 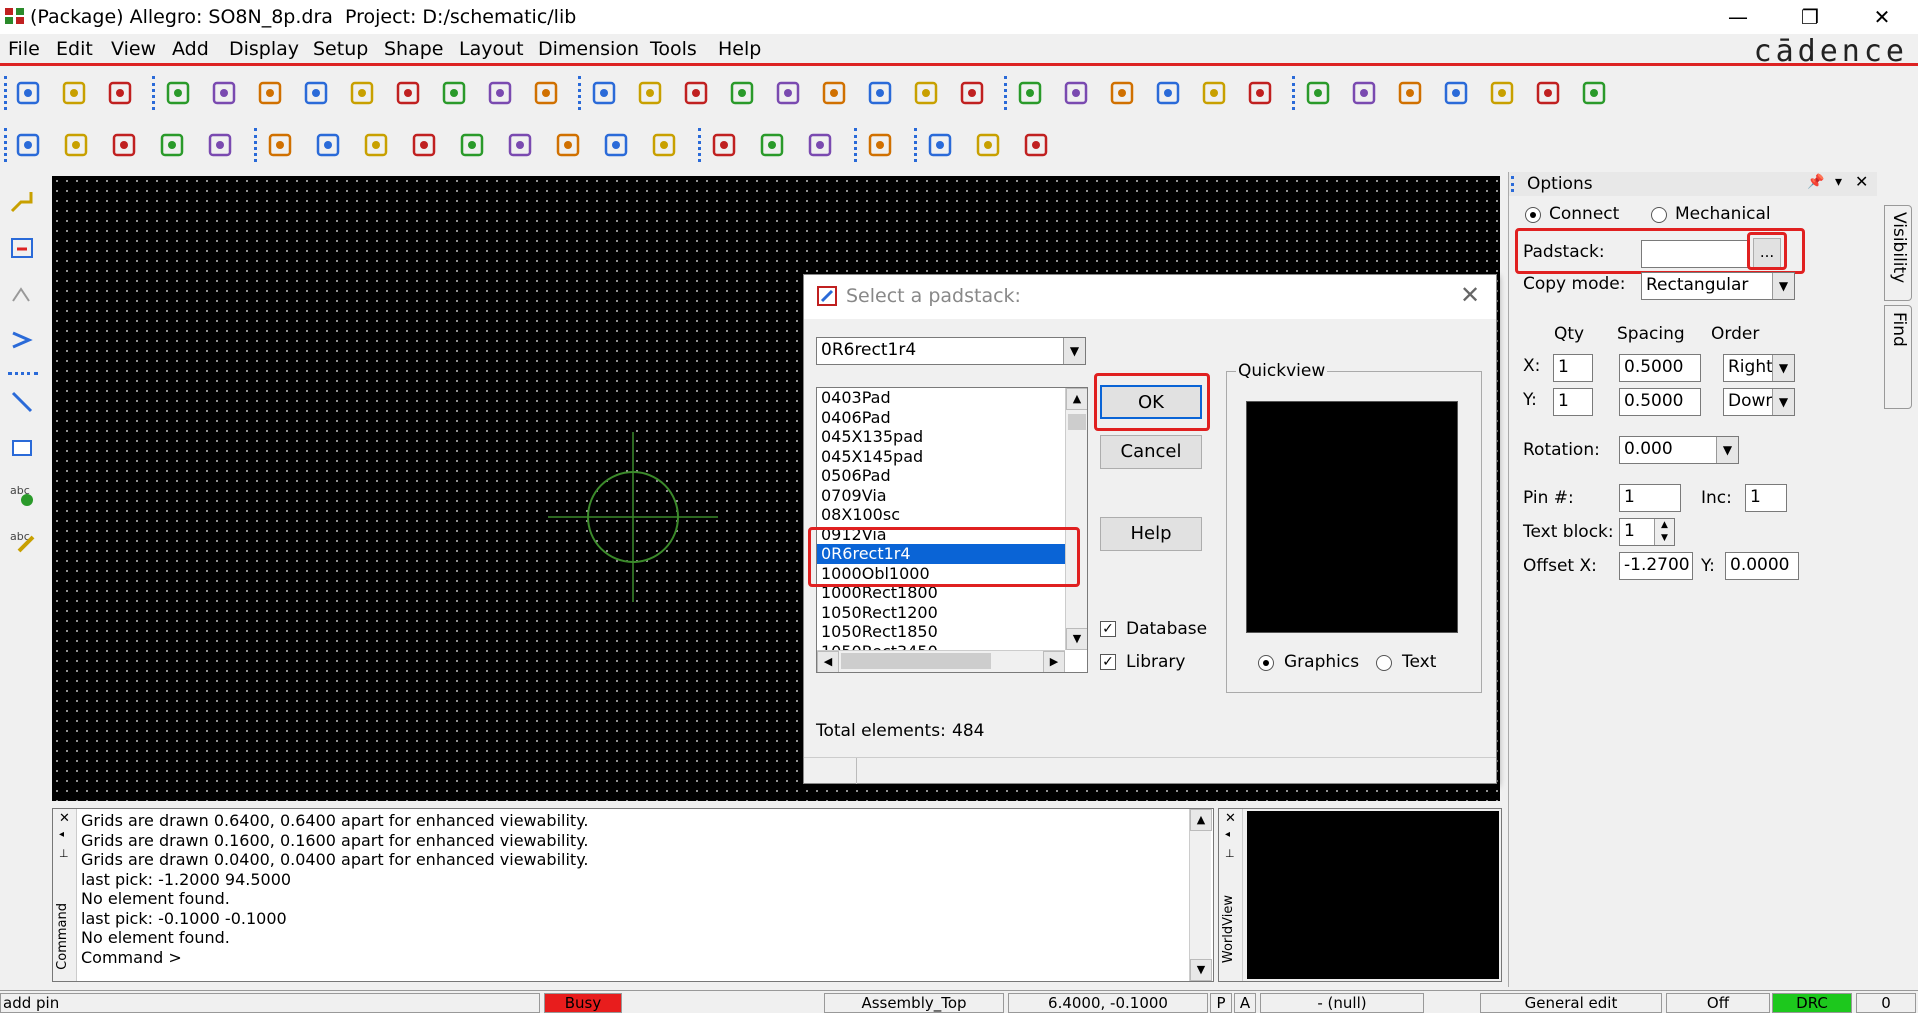 I want to click on menu-file: File, so click(x=24, y=49).